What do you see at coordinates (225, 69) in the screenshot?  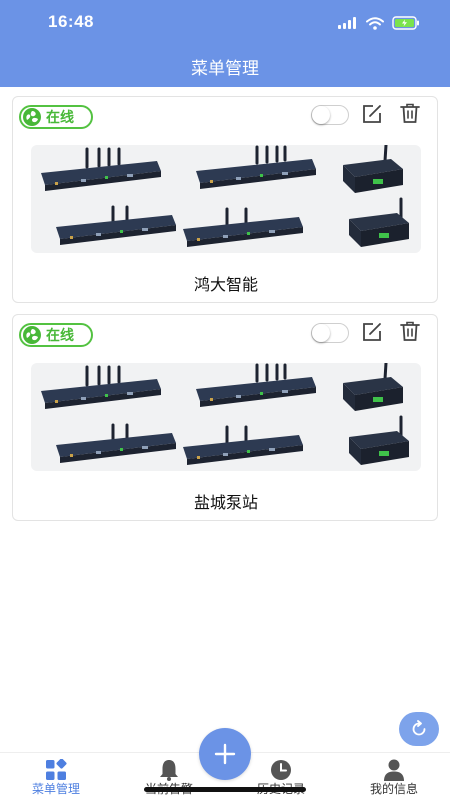 I see `page-title: 菜单管理` at bounding box center [225, 69].